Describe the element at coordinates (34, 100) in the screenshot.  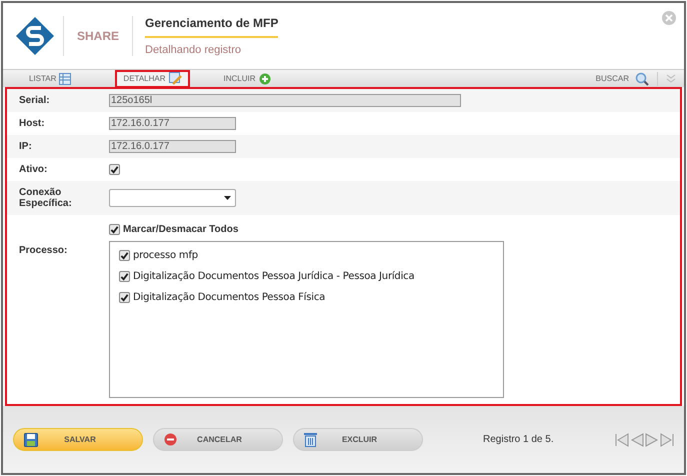
I see `field-label: Serial:` at that location.